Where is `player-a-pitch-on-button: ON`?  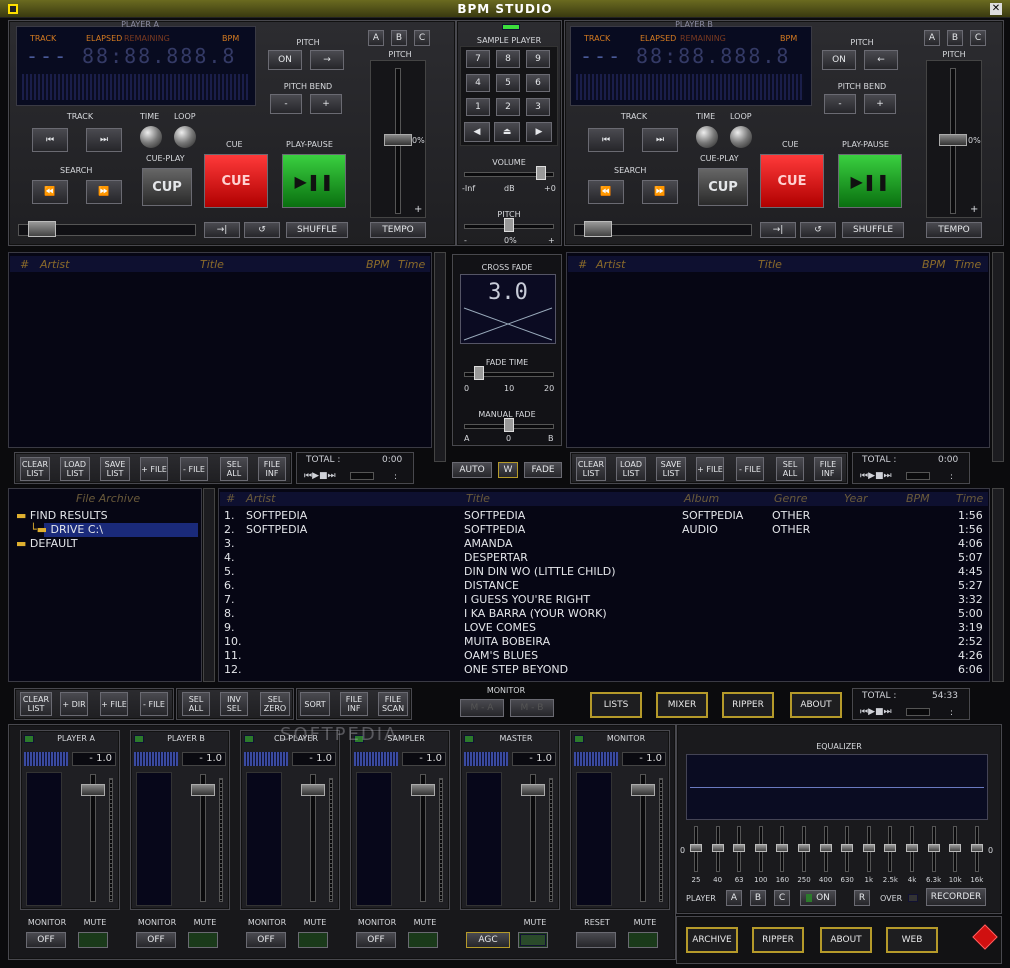 player-a-pitch-on-button: ON is located at coordinates (285, 60).